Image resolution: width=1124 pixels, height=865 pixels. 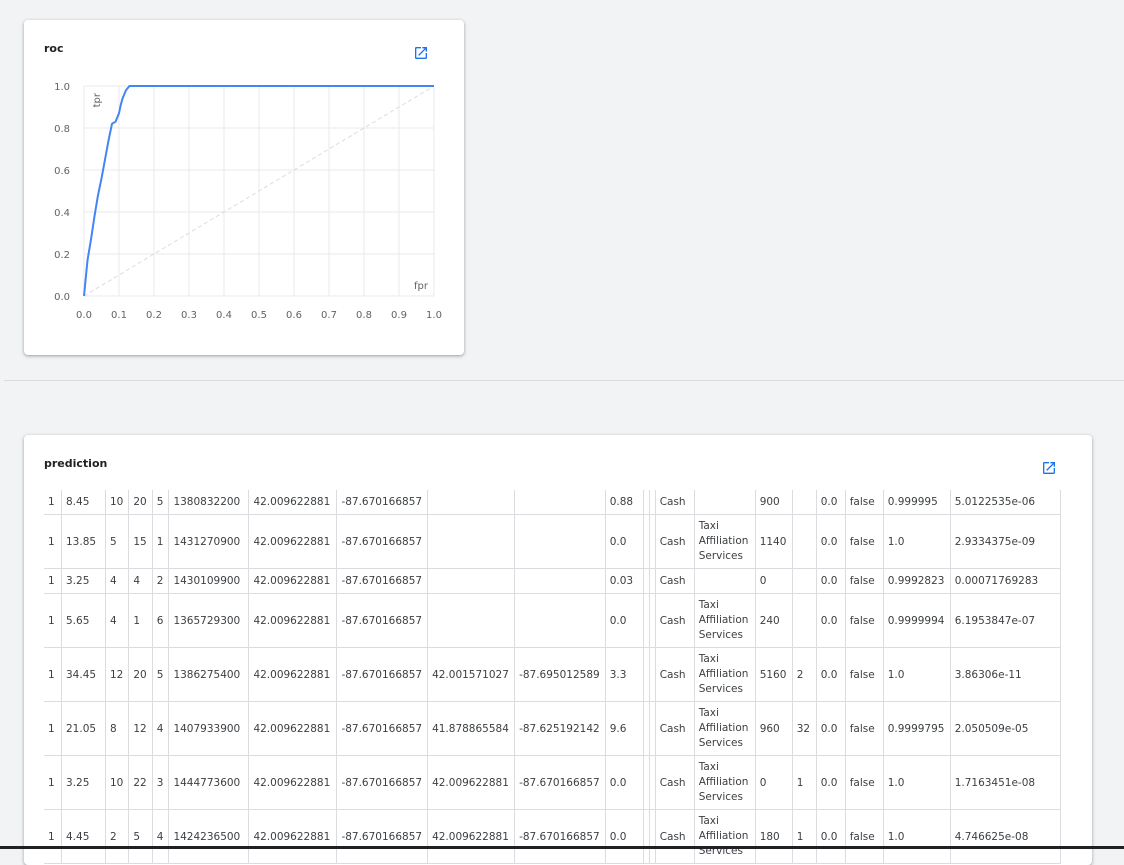 I want to click on table-cell: 1.0, so click(x=917, y=836).